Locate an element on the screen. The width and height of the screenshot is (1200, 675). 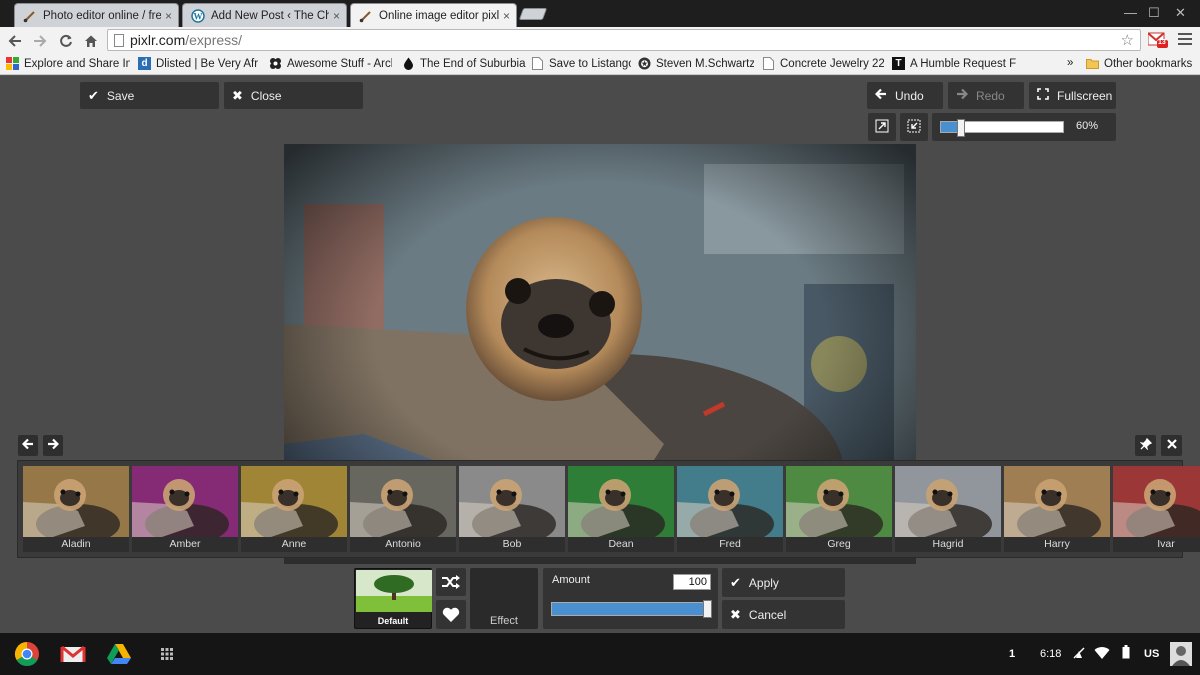
photo-bottom-edge is located at coordinates (600, 561).